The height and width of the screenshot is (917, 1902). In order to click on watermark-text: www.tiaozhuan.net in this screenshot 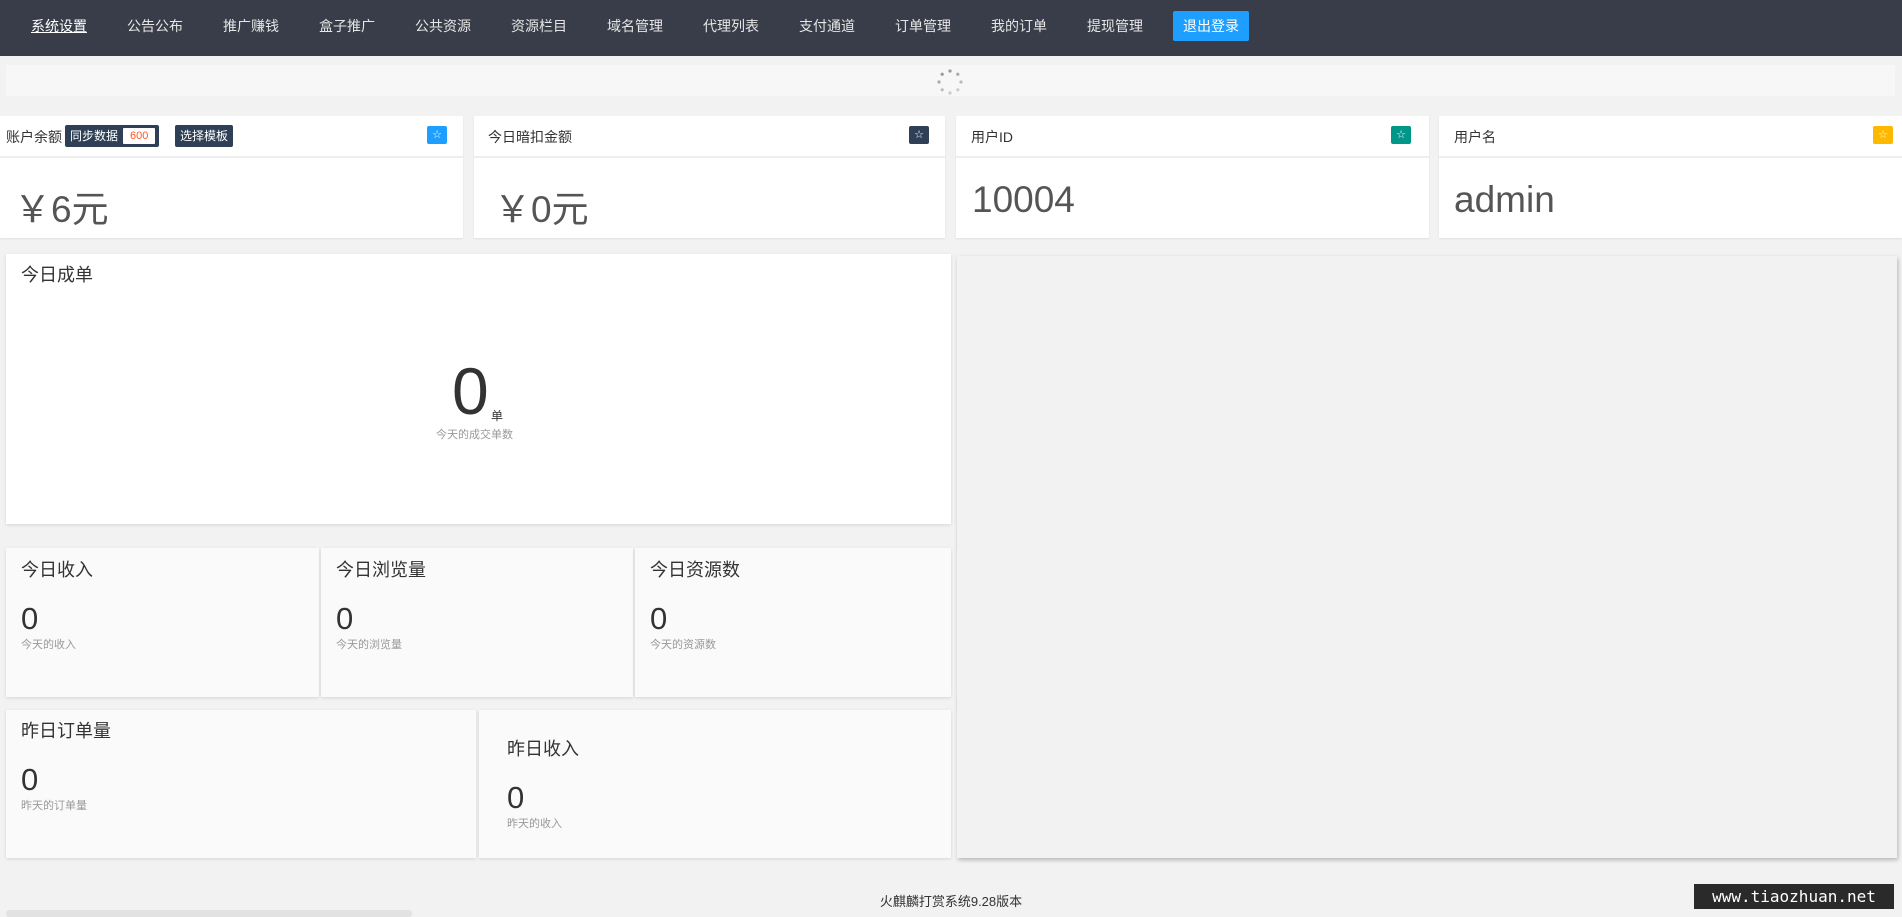, I will do `click(1794, 896)`.